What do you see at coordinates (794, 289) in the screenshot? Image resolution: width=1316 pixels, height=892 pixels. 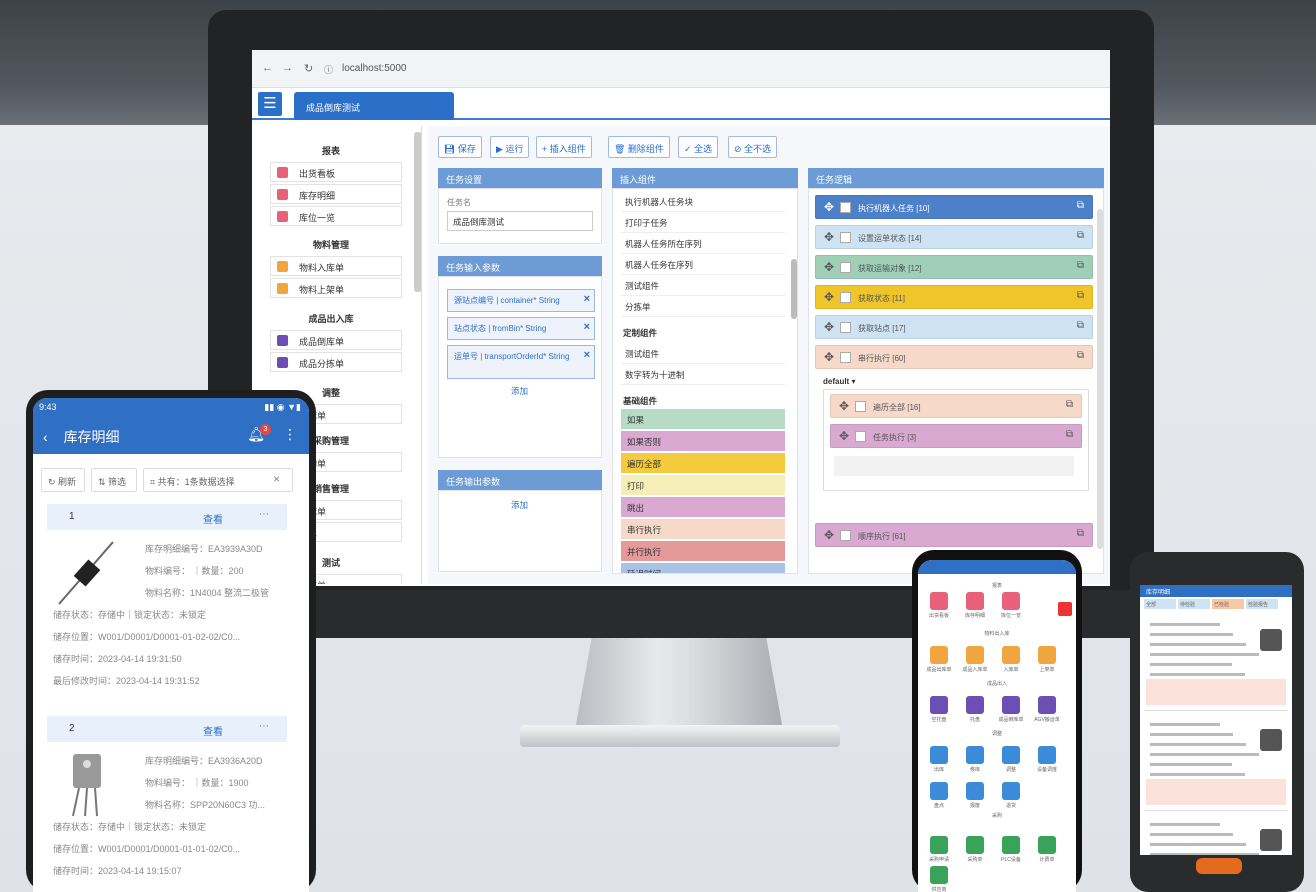 I see `components-scrollbar` at bounding box center [794, 289].